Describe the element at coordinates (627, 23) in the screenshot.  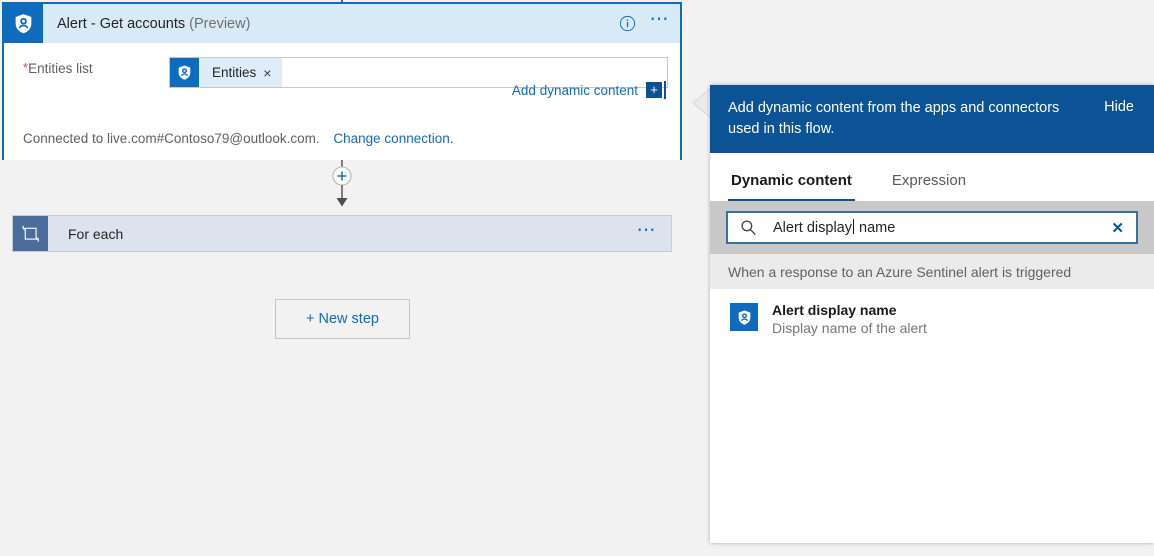
I see `info-icon` at that location.